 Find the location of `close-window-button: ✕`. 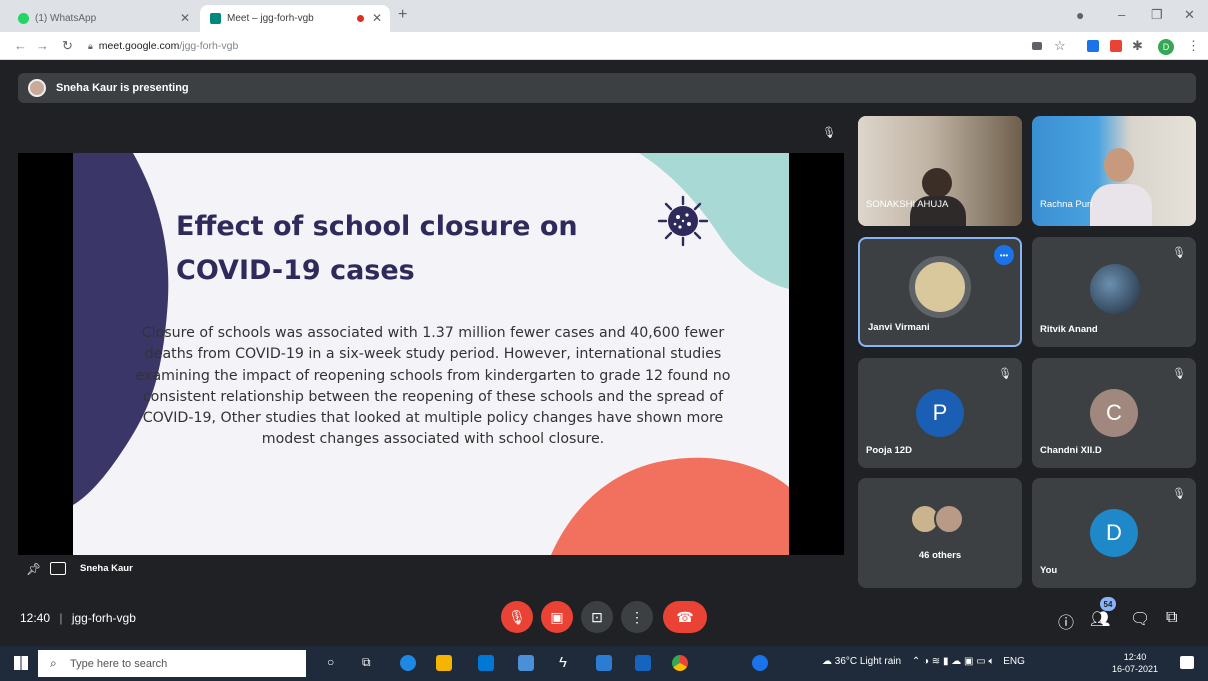

close-window-button: ✕ is located at coordinates (1189, 15).